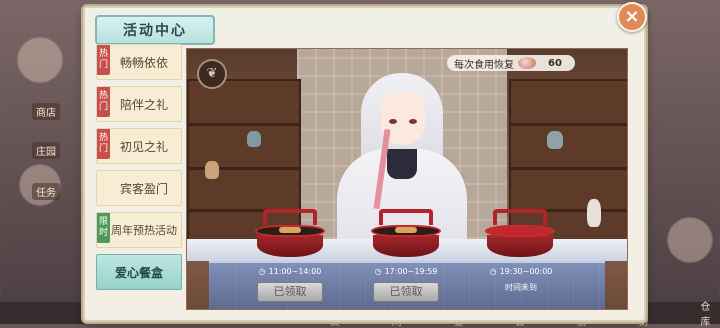 This screenshot has width=720, height=328. I want to click on close-icon: ×, so click(632, 16).